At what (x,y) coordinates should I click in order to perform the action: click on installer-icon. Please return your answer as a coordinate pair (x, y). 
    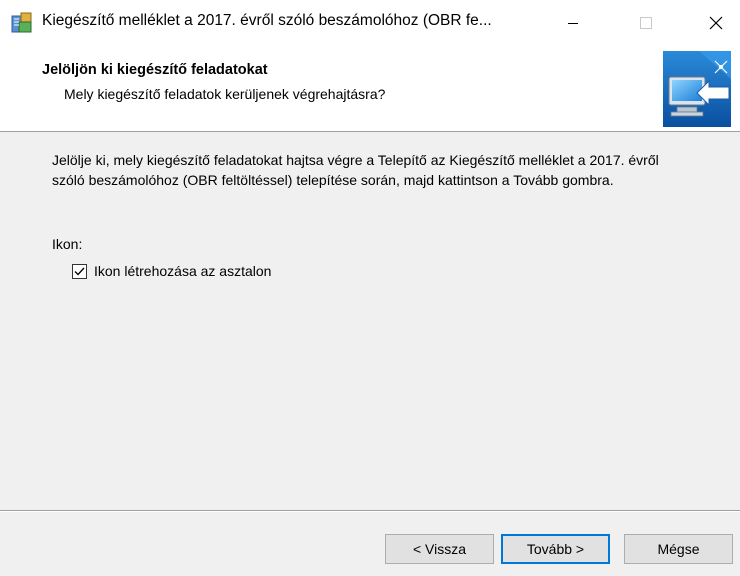
    Looking at the image, I should click on (22, 22).